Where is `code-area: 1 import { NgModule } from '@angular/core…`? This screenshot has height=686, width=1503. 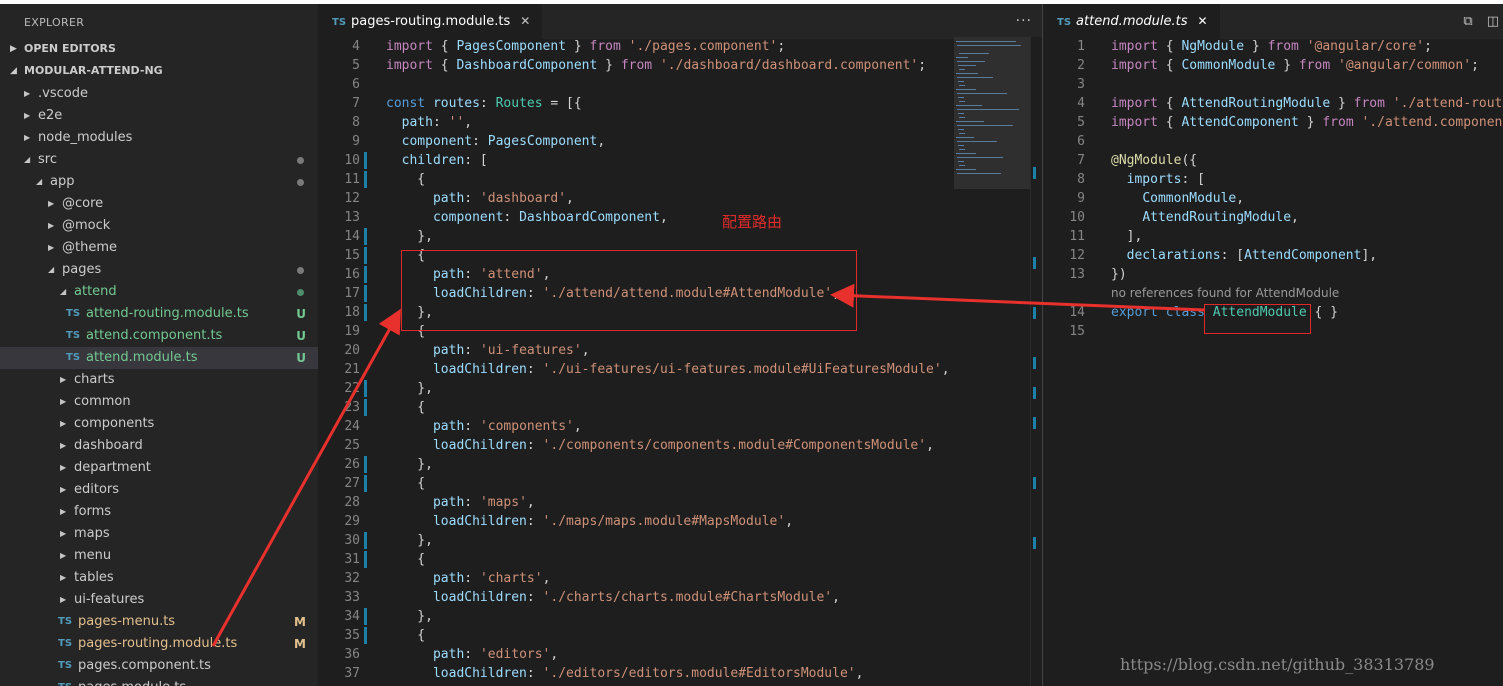 code-area: 1 import { NgModule } from '@angular/core… is located at coordinates (1273, 189).